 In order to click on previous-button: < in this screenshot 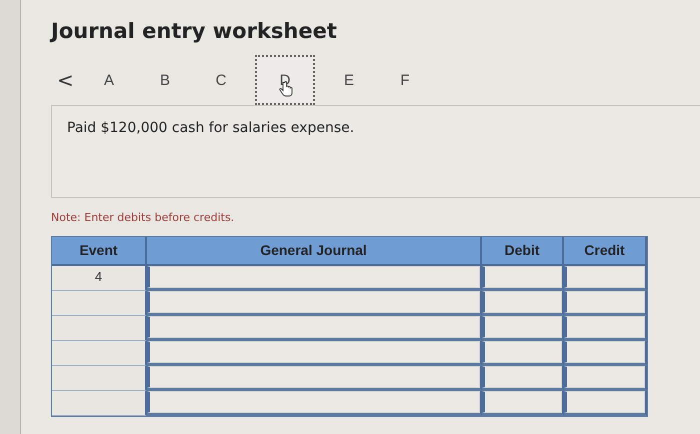, I will do `click(66, 80)`.